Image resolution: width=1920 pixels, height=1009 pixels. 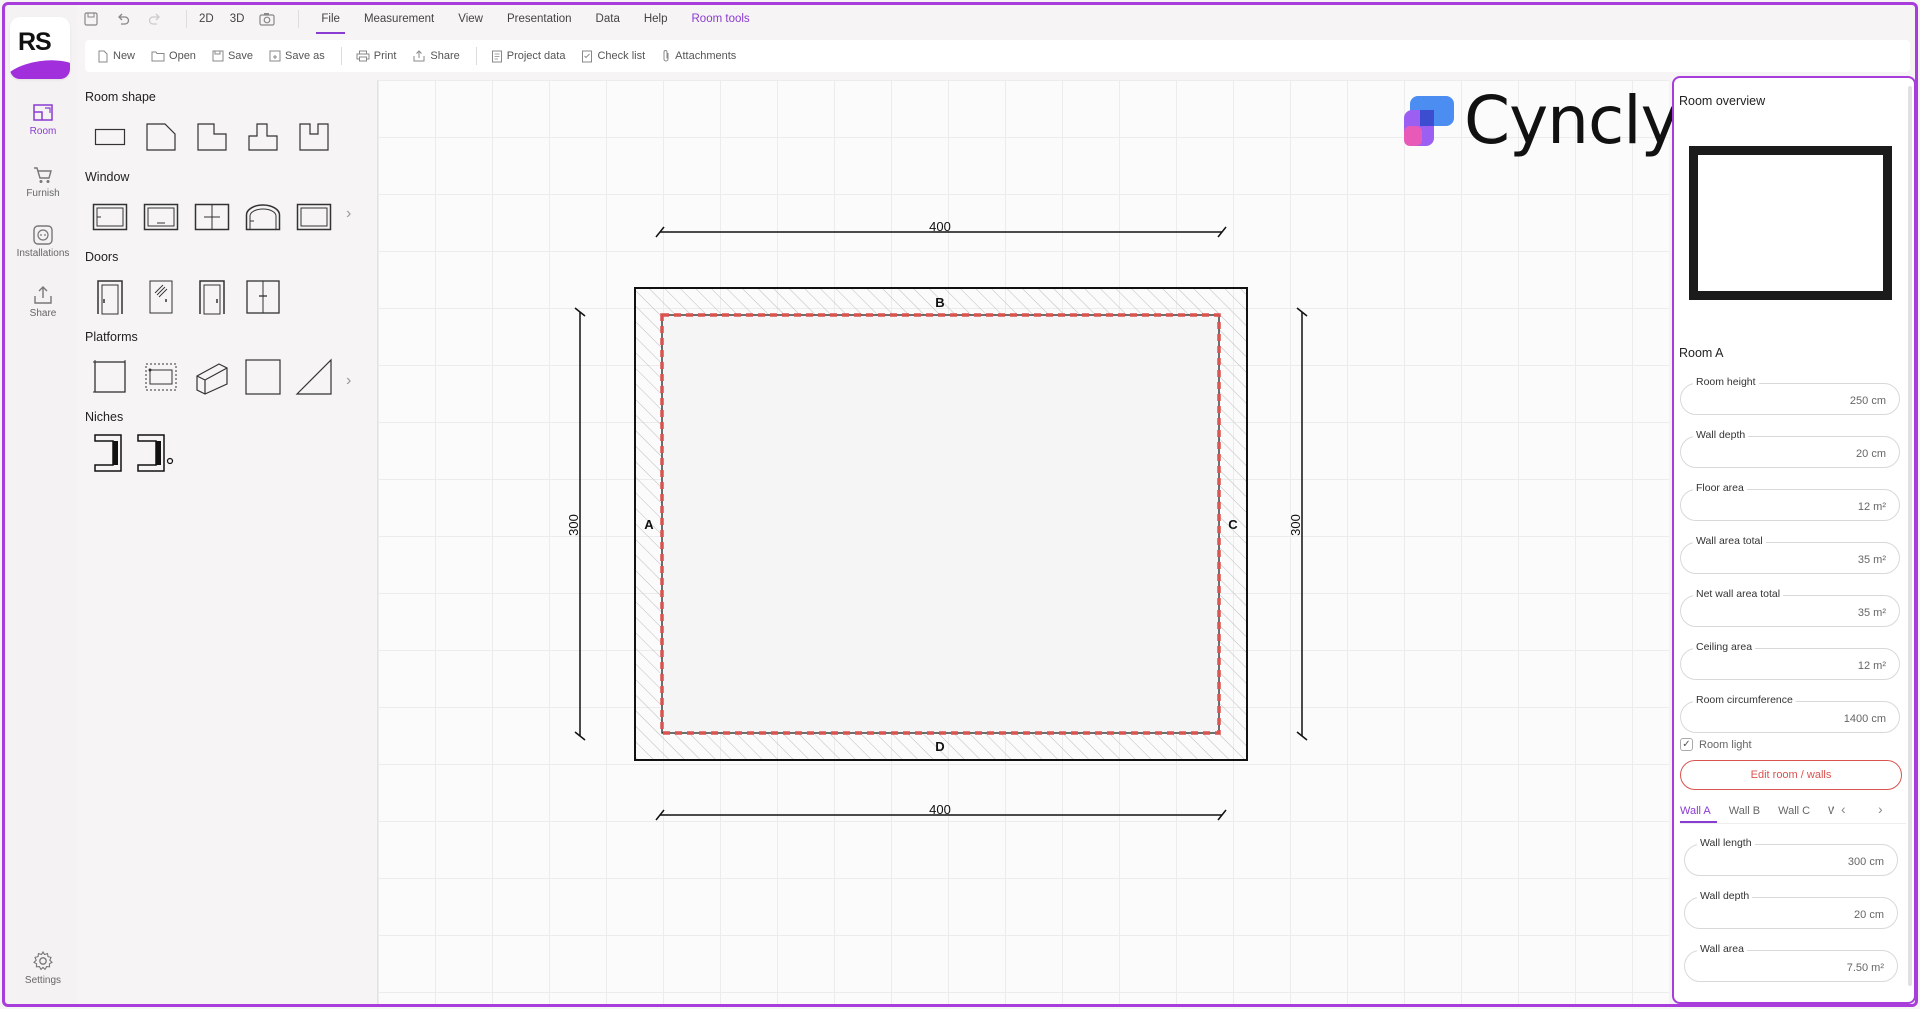 What do you see at coordinates (211, 377) in the screenshot?
I see `platform-box-icon` at bounding box center [211, 377].